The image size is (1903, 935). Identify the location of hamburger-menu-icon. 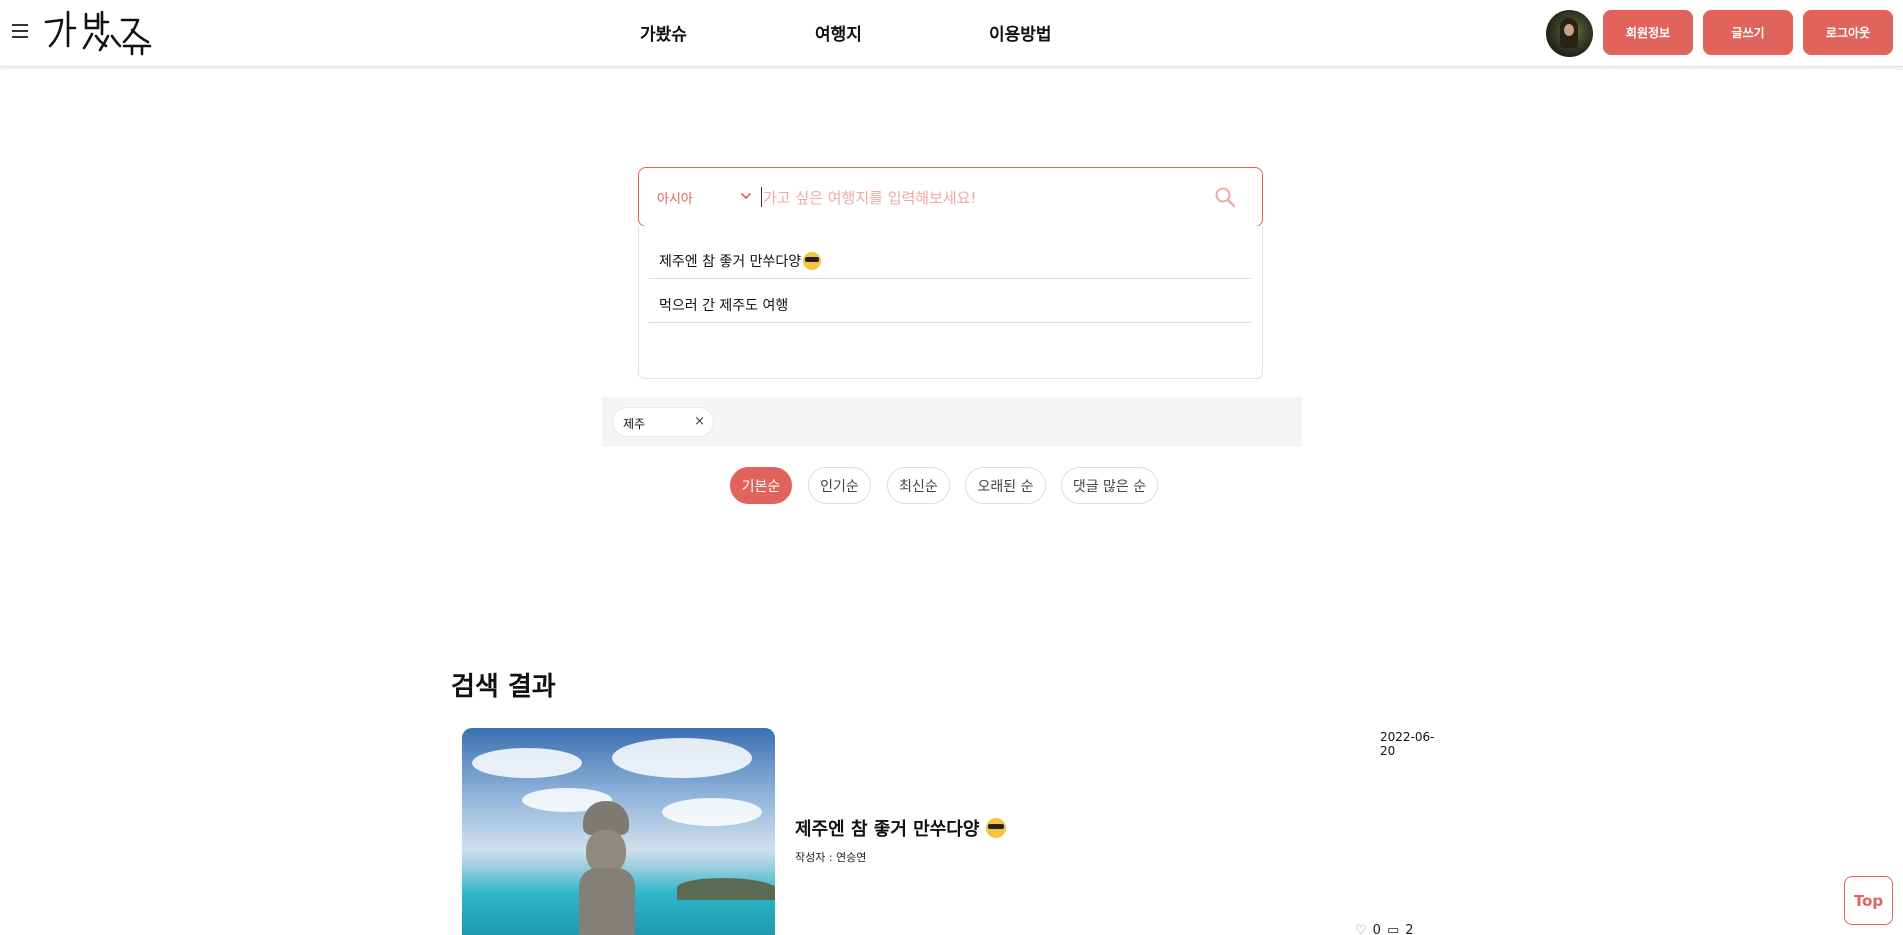
(20, 31).